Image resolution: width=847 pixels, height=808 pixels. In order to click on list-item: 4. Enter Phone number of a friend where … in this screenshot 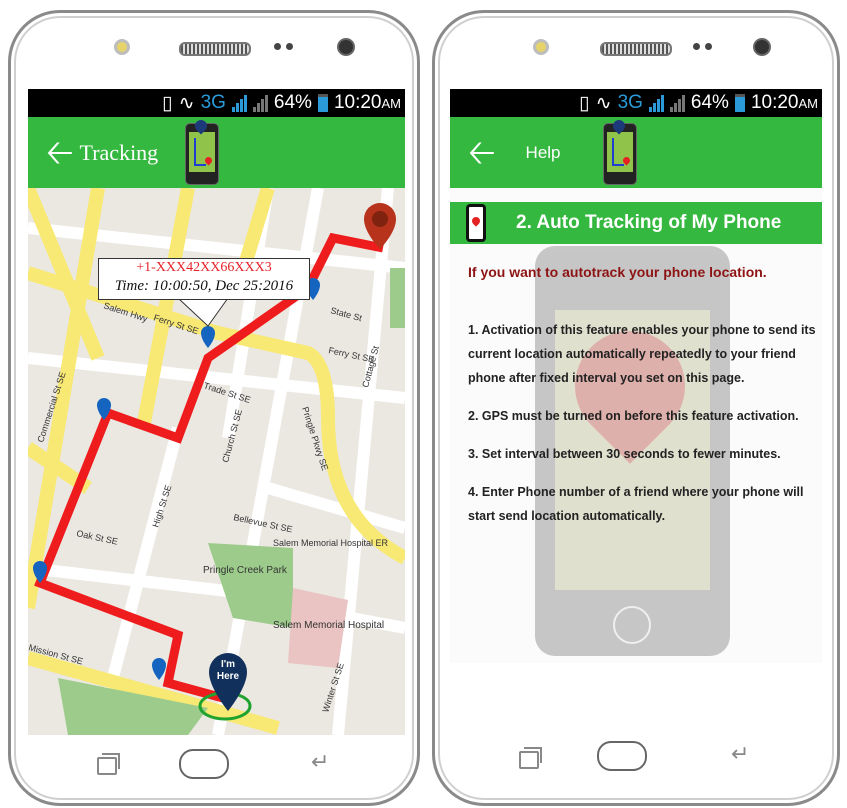, I will do `click(636, 504)`.